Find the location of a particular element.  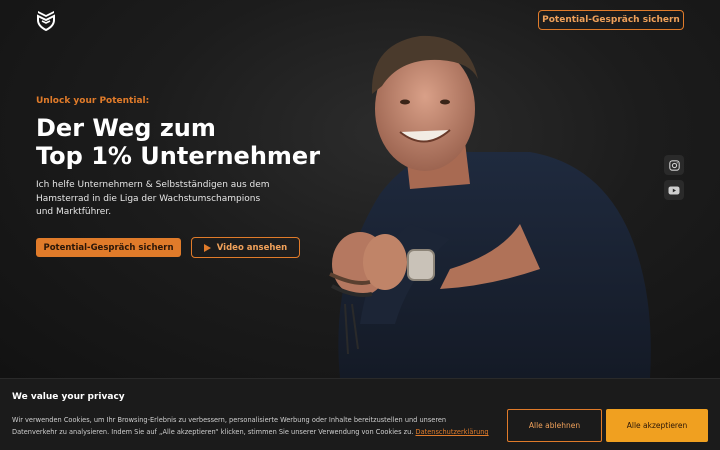

watch-video-label: Video ansehen is located at coordinates (252, 247).